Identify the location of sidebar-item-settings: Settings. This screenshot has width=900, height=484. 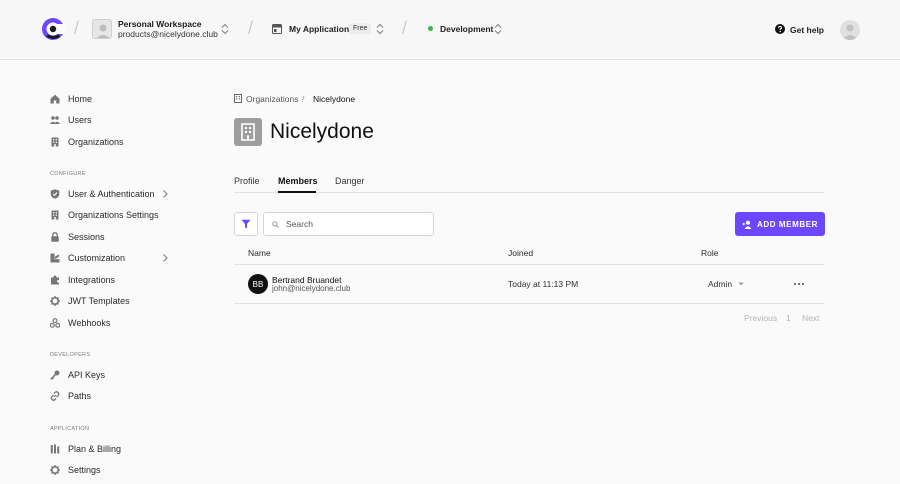
(75, 470).